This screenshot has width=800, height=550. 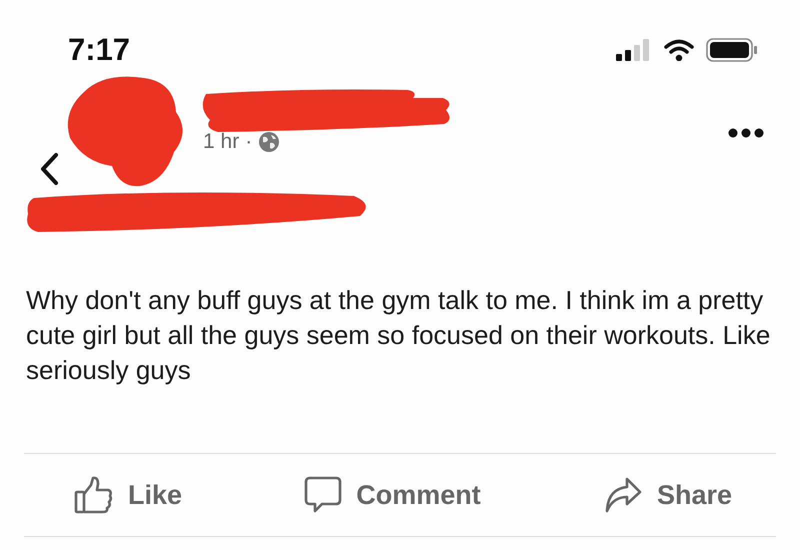 I want to click on thumbs-up-icon, so click(x=94, y=495).